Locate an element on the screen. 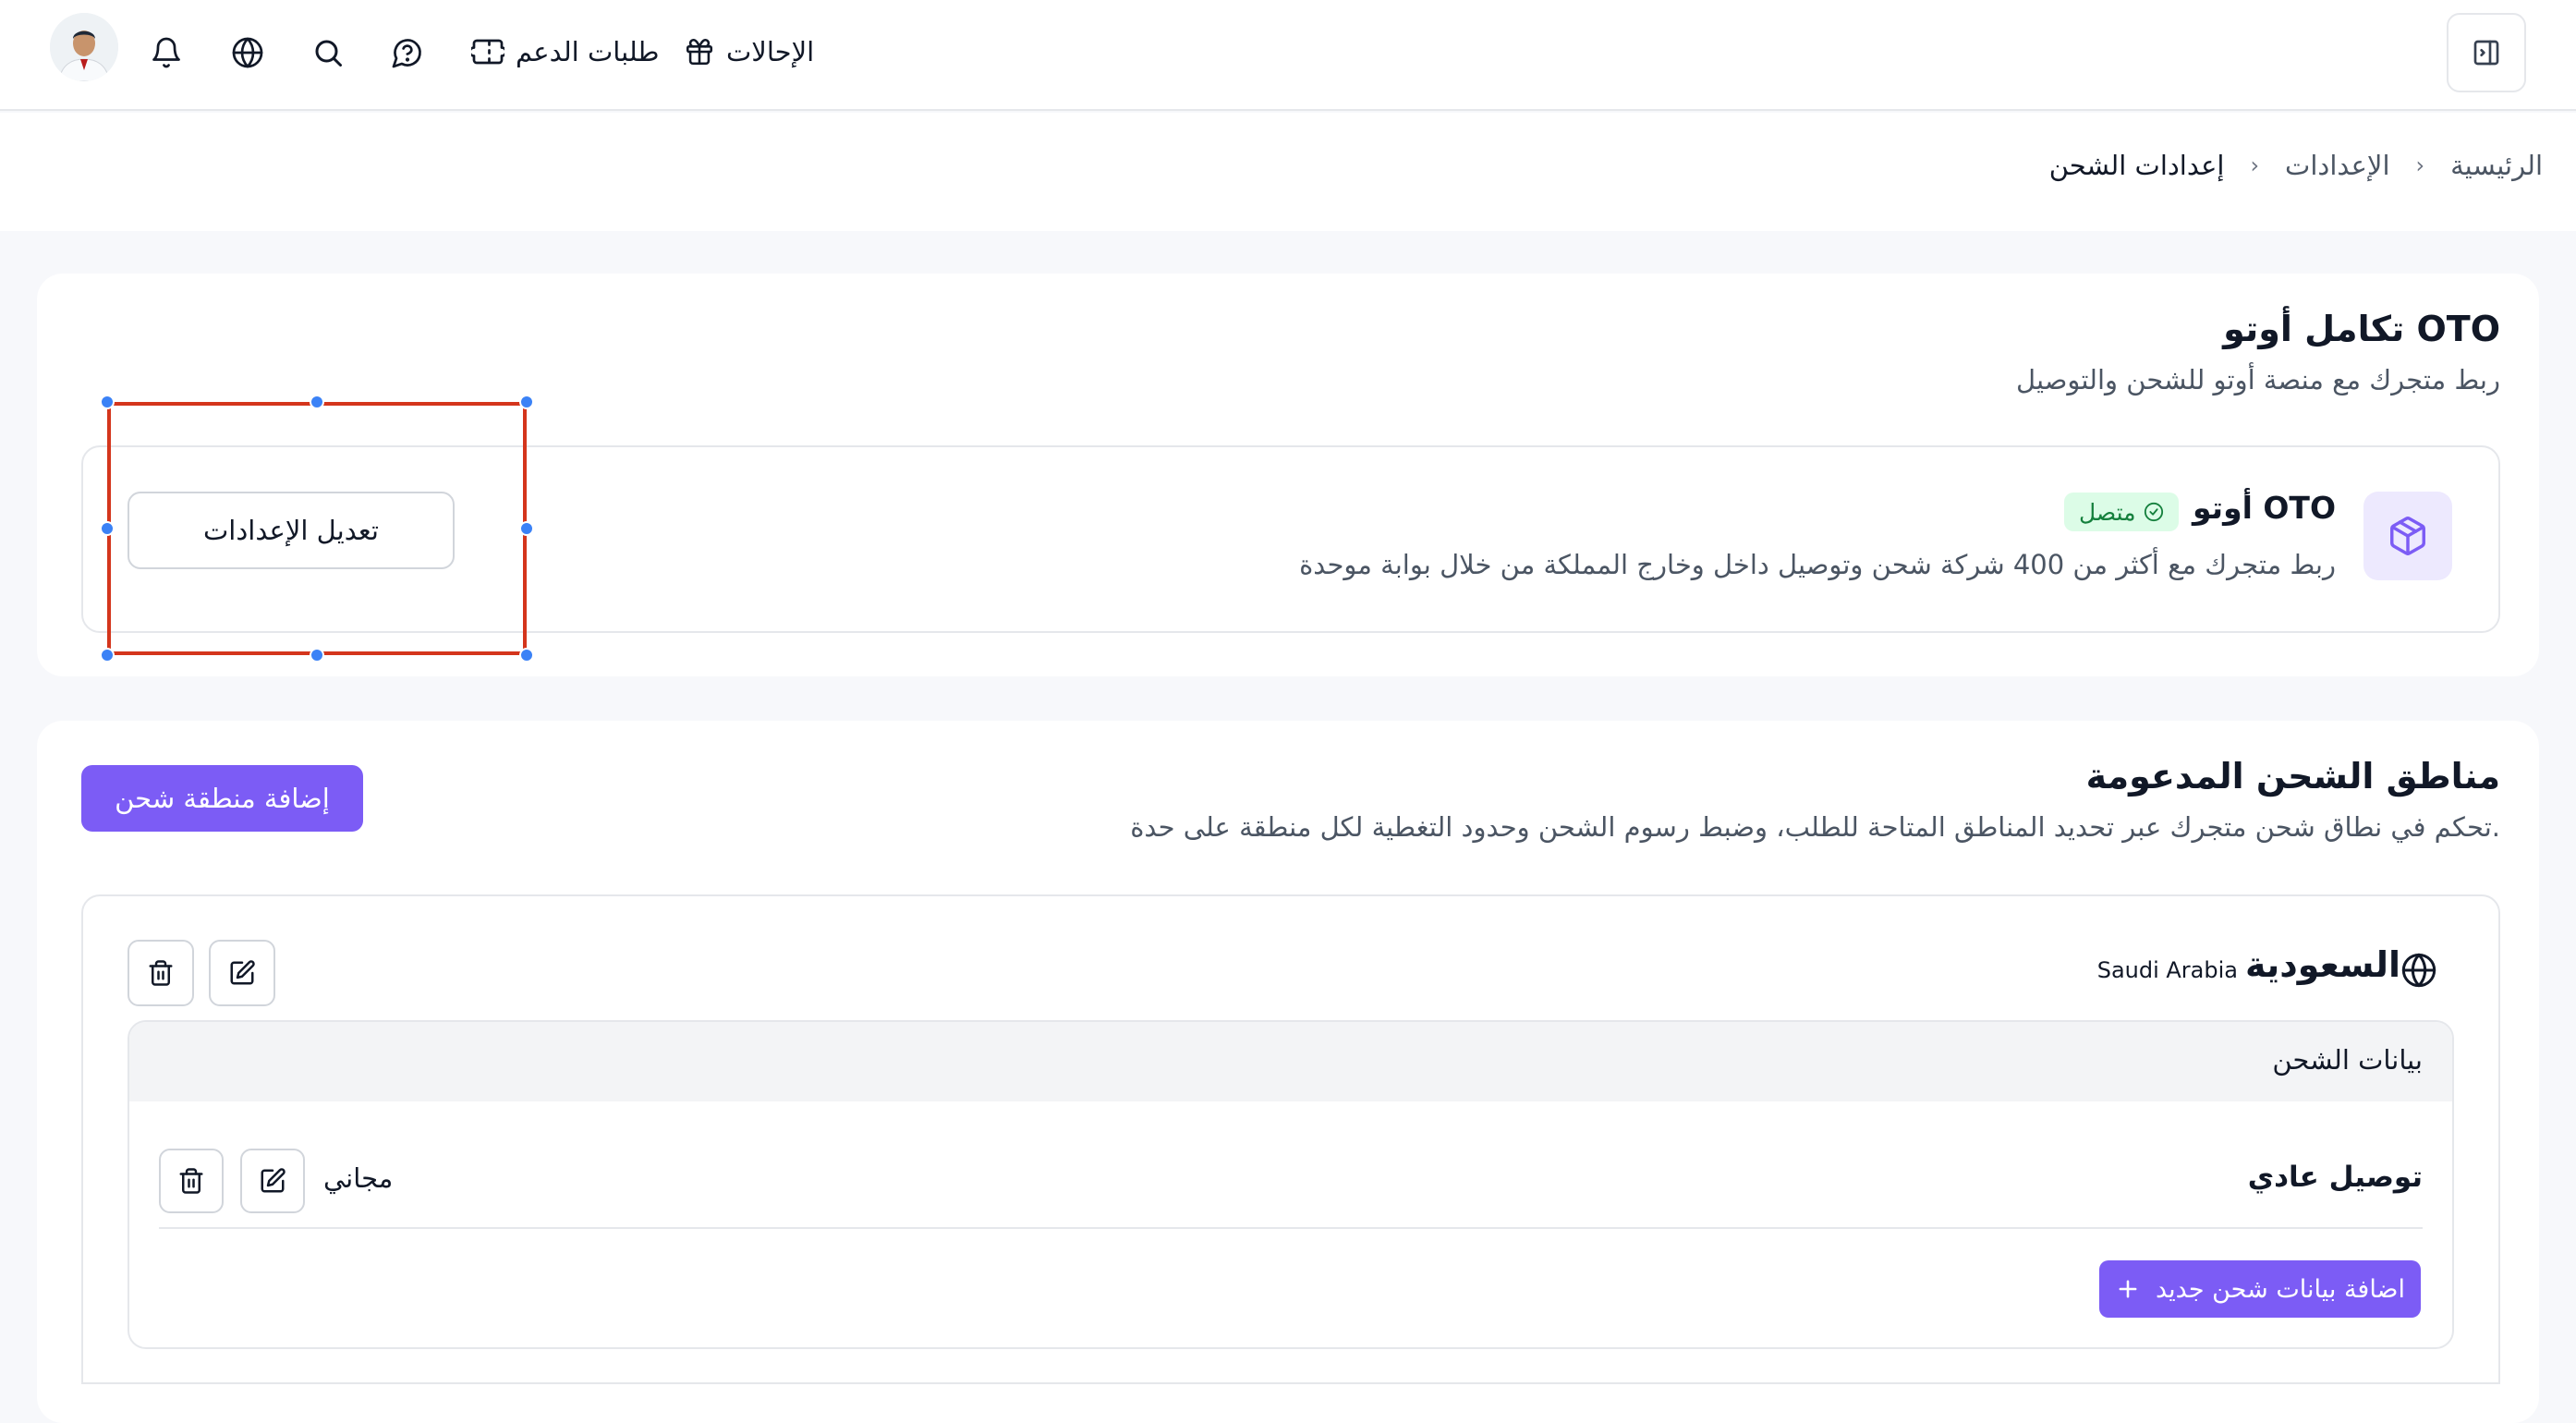 The image size is (2576, 1423). help-chat-button is located at coordinates (407, 53).